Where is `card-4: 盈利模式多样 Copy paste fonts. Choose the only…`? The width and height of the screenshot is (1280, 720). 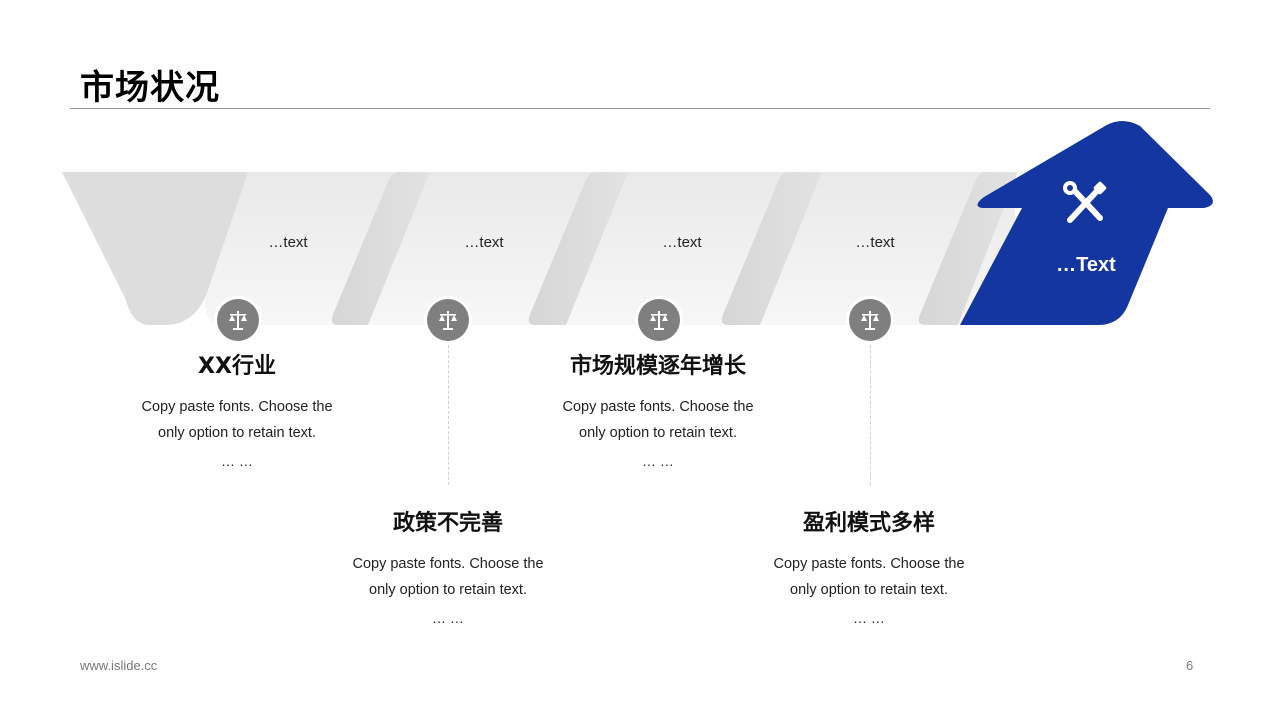
card-4: 盈利模式多样 Copy paste fonts. Choose the only… is located at coordinates (869, 569).